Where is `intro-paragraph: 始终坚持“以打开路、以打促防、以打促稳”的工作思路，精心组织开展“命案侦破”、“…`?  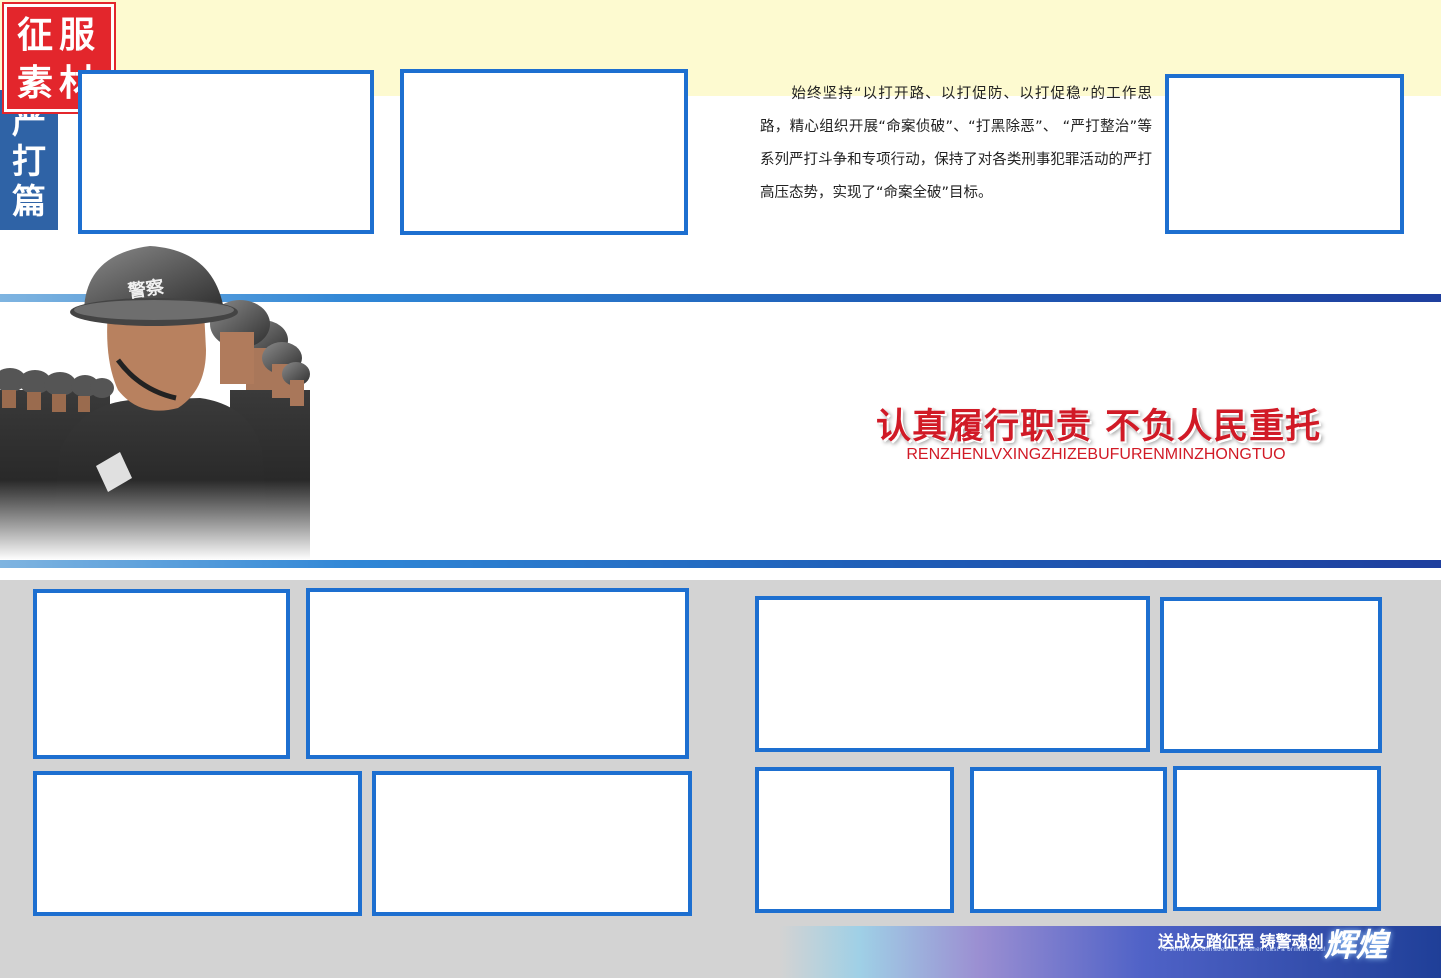
intro-paragraph: 始终坚持“以打开路、以打促防、以打促稳”的工作思路，精心组织开展“命案侦破”、“… is located at coordinates (956, 143).